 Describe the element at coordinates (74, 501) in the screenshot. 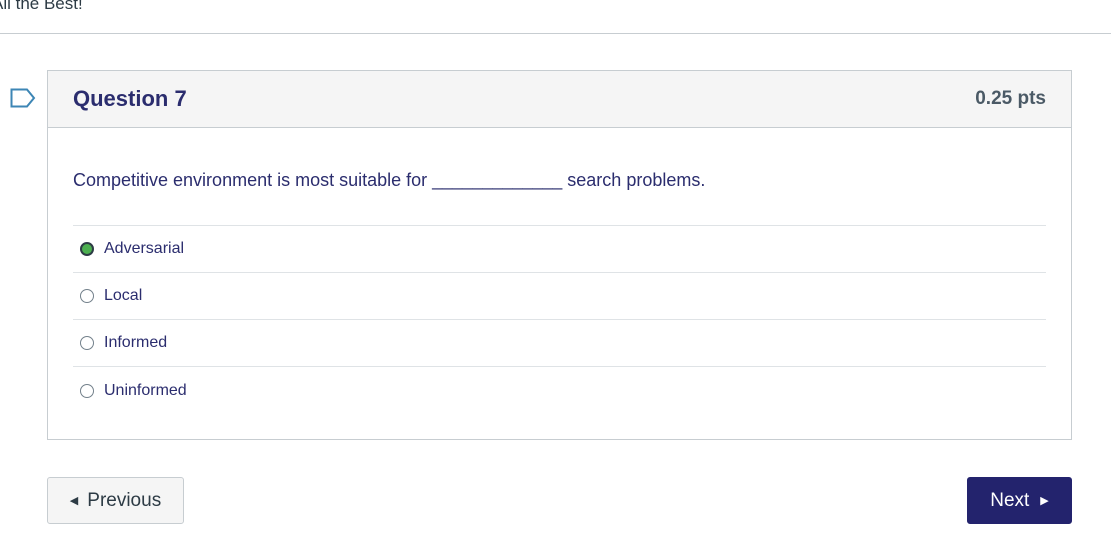

I see `caret-left-icon: ◀` at that location.